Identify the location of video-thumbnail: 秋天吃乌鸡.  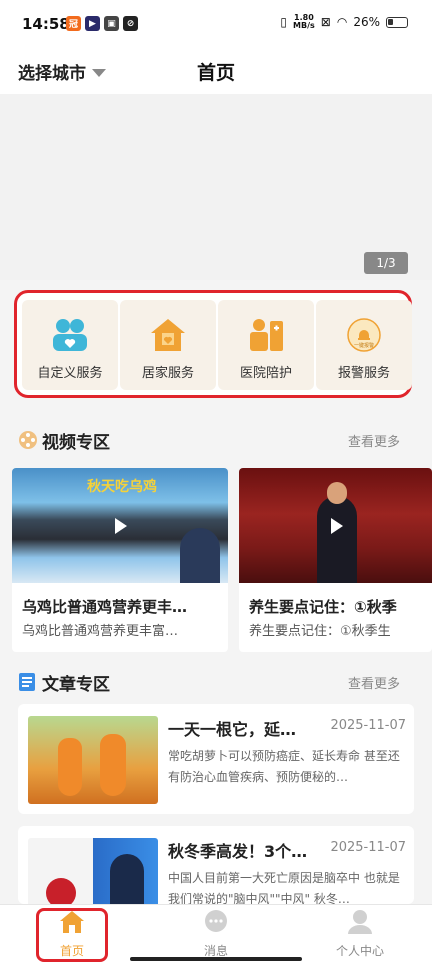
(120, 525).